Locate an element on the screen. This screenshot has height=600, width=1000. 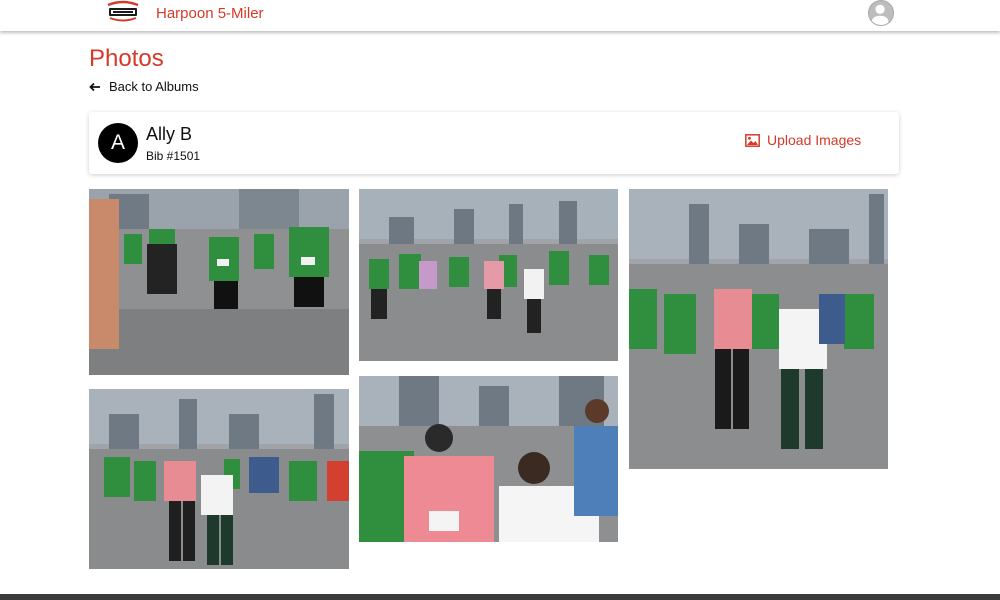
account-avatar-button is located at coordinates (881, 13).